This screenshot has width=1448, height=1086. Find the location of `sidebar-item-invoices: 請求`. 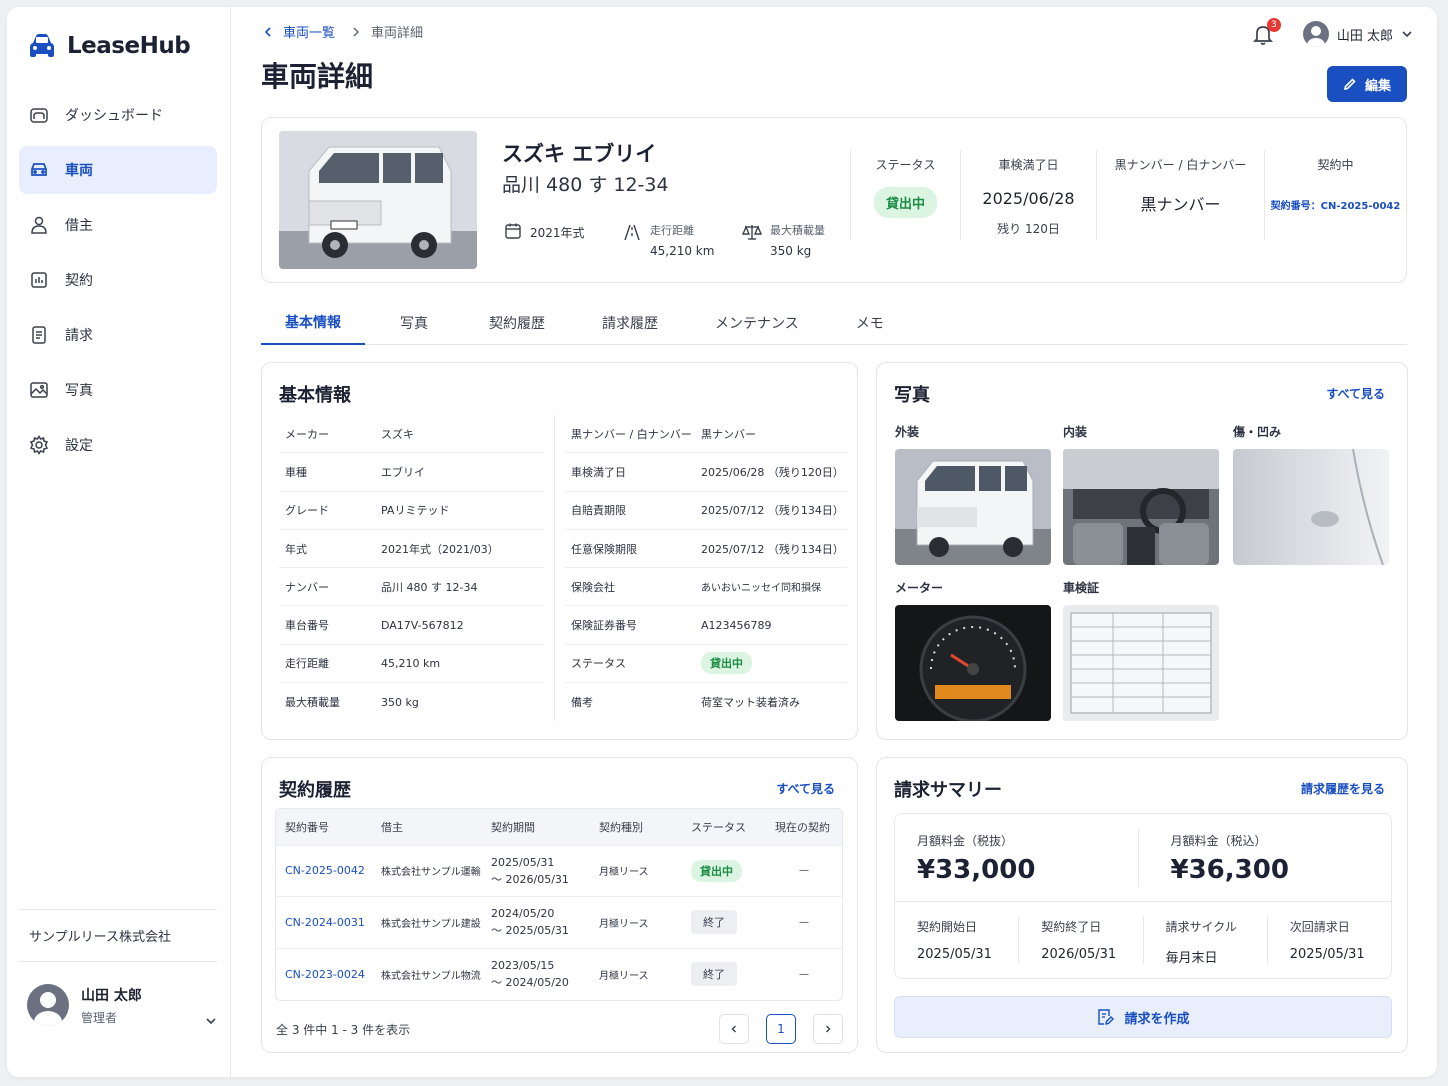

sidebar-item-invoices: 請求 is located at coordinates (118, 335).